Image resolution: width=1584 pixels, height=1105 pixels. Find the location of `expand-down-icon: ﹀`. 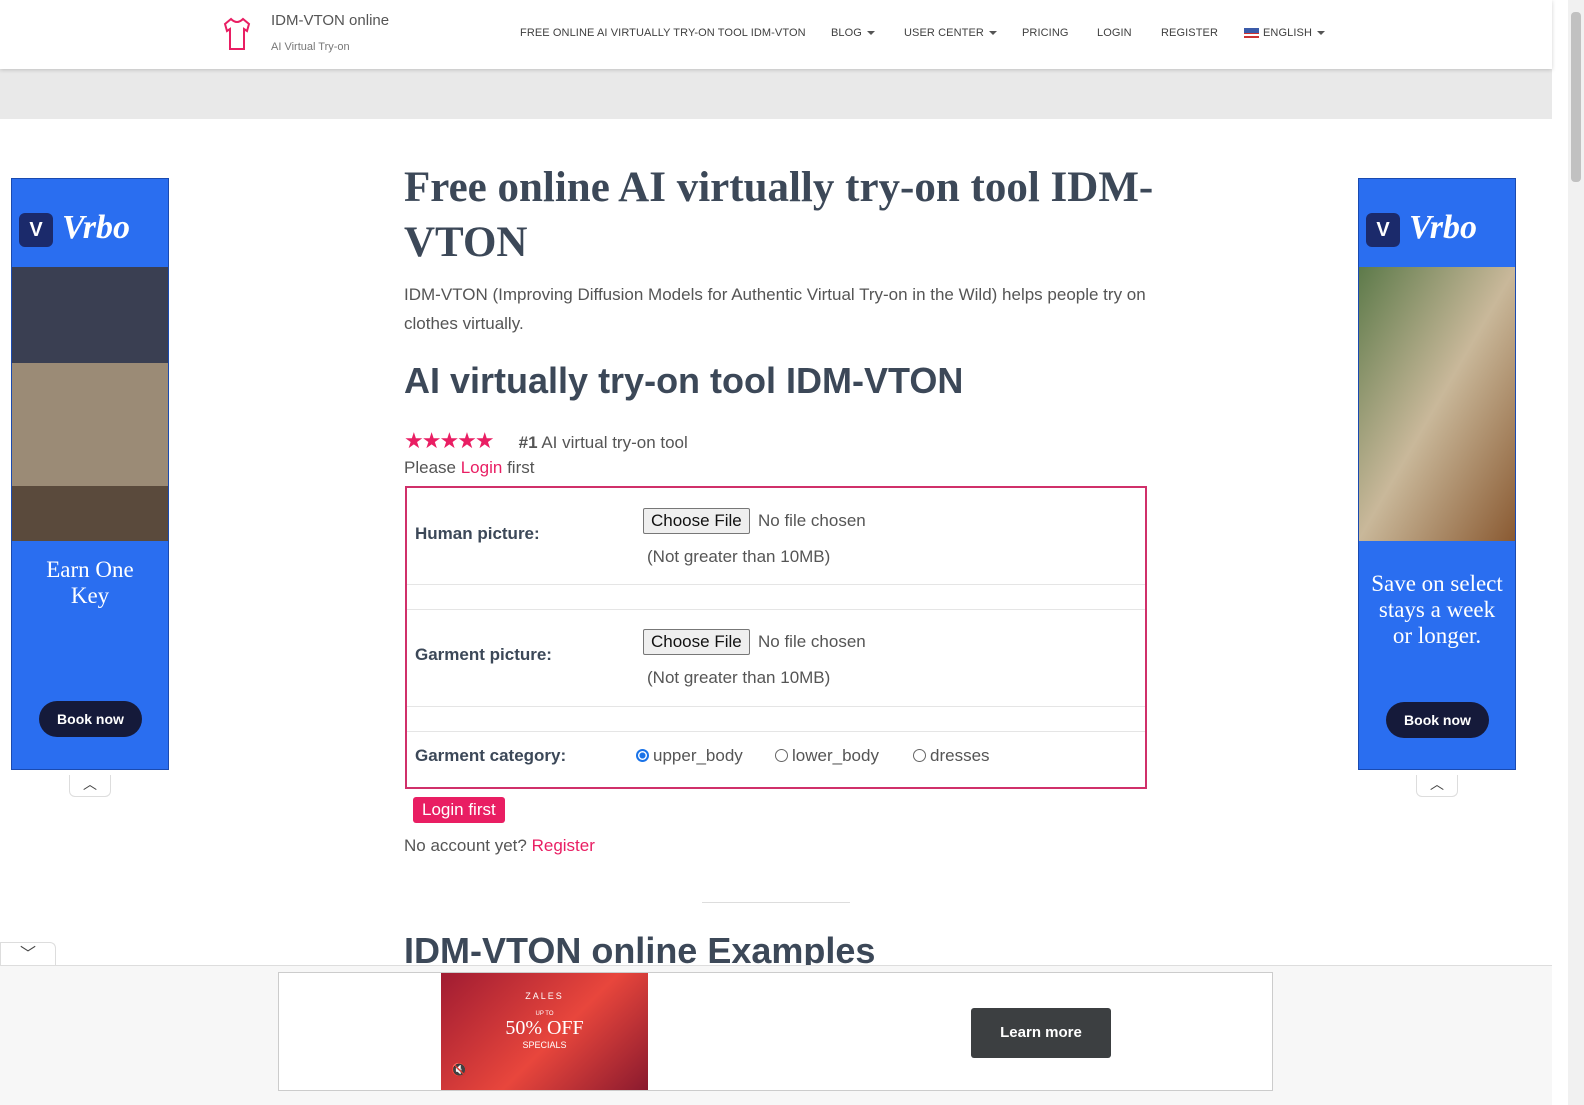

expand-down-icon: ﹀ is located at coordinates (28, 954).